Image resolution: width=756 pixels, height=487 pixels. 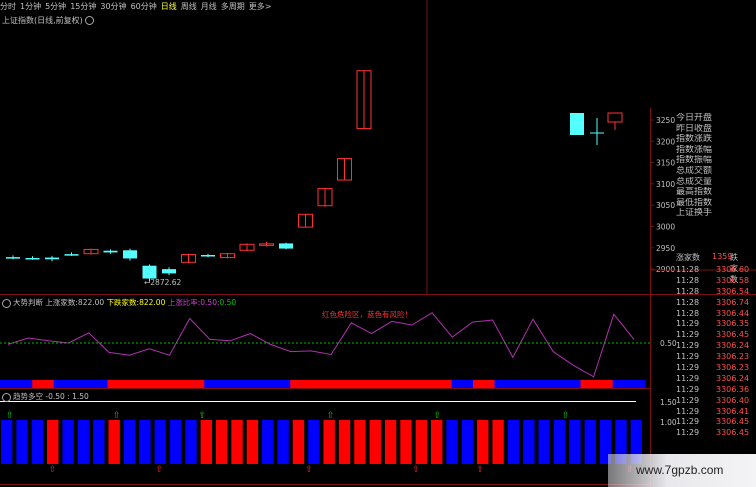 I want to click on tick-row: 11:28 3306.54, so click(x=712, y=292).